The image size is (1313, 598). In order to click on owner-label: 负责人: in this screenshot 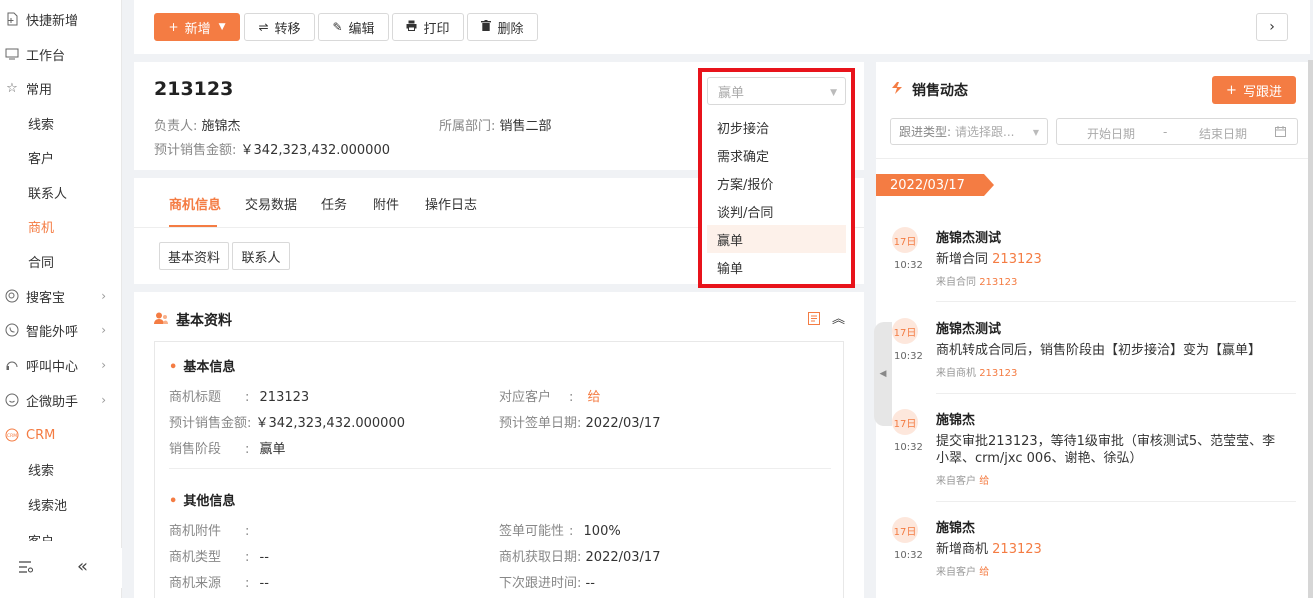, I will do `click(176, 126)`.